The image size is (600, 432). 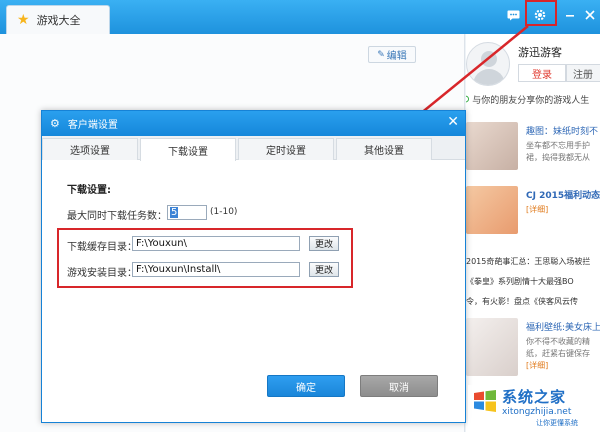 What do you see at coordinates (117, 216) in the screenshot?
I see `max-tasks-label: 最大同时下载任务数：` at bounding box center [117, 216].